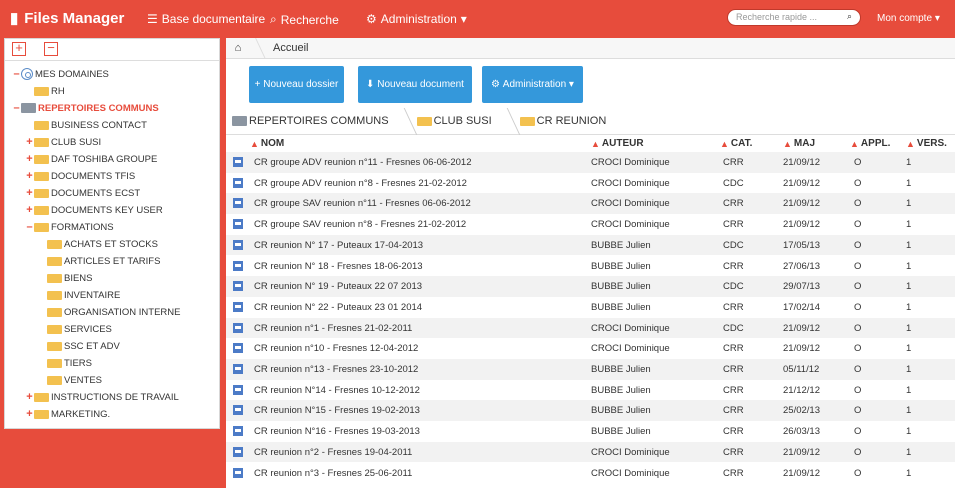  Describe the element at coordinates (63, 142) in the screenshot. I see `tree-item: + CLUB SUSI` at that location.